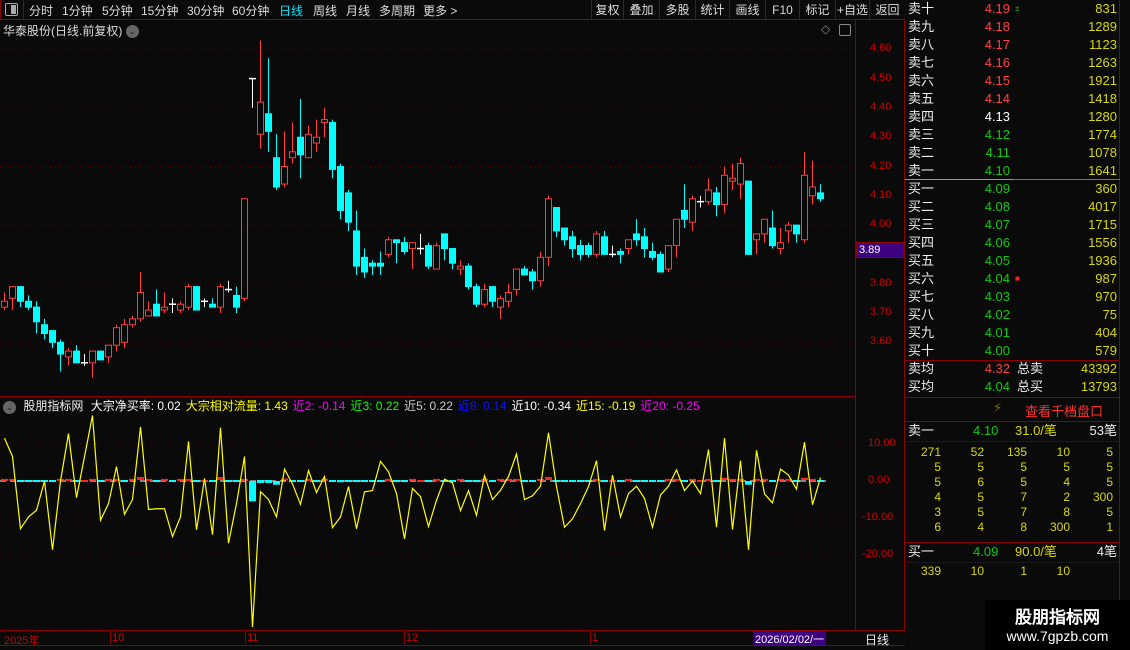 The image size is (1130, 650). Describe the element at coordinates (677, 10) in the screenshot. I see `multi-stock-button: 多股` at that location.